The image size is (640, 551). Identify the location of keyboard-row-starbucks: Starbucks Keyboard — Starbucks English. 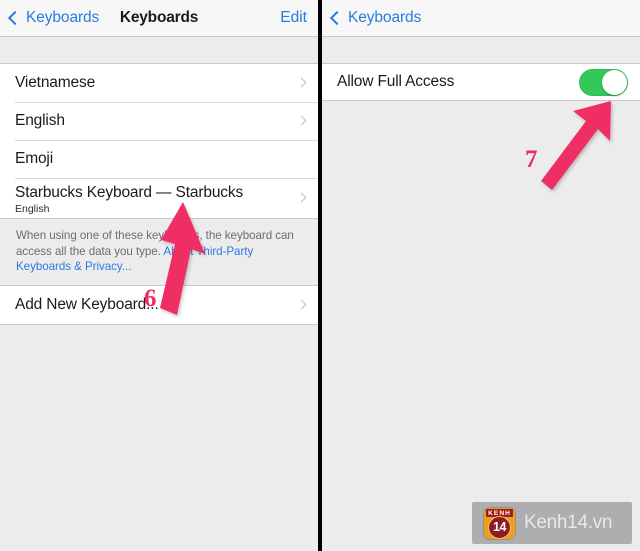
(159, 198).